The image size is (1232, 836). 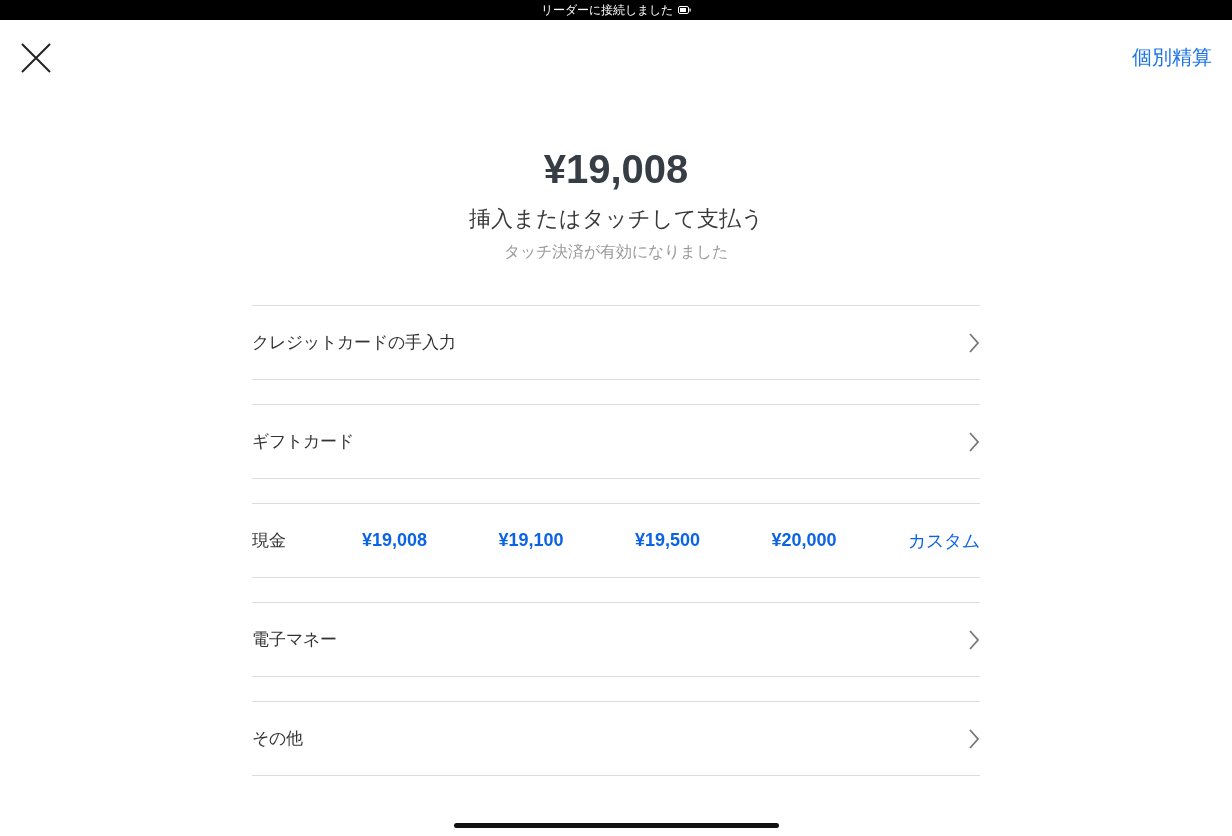 What do you see at coordinates (354, 342) in the screenshot?
I see `option-label: クレジットカードの手入力` at bounding box center [354, 342].